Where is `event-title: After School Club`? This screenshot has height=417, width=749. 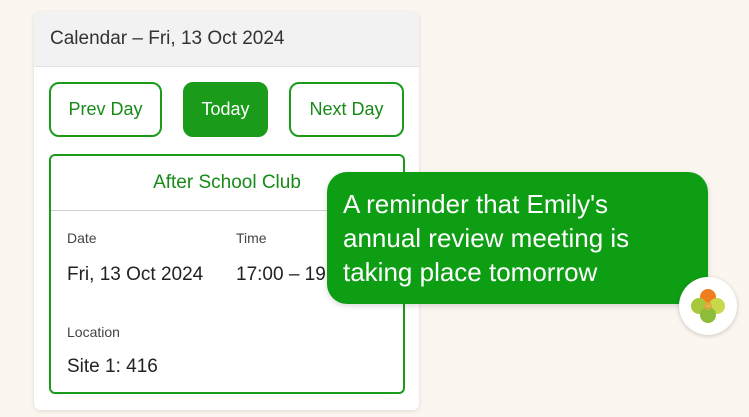
event-title: After School Club is located at coordinates (227, 182).